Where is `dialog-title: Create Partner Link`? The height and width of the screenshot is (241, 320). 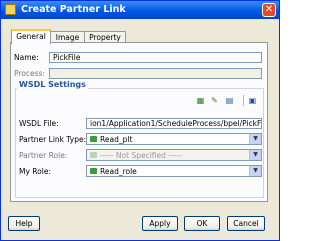 dialog-title: Create Partner Link is located at coordinates (73, 9).